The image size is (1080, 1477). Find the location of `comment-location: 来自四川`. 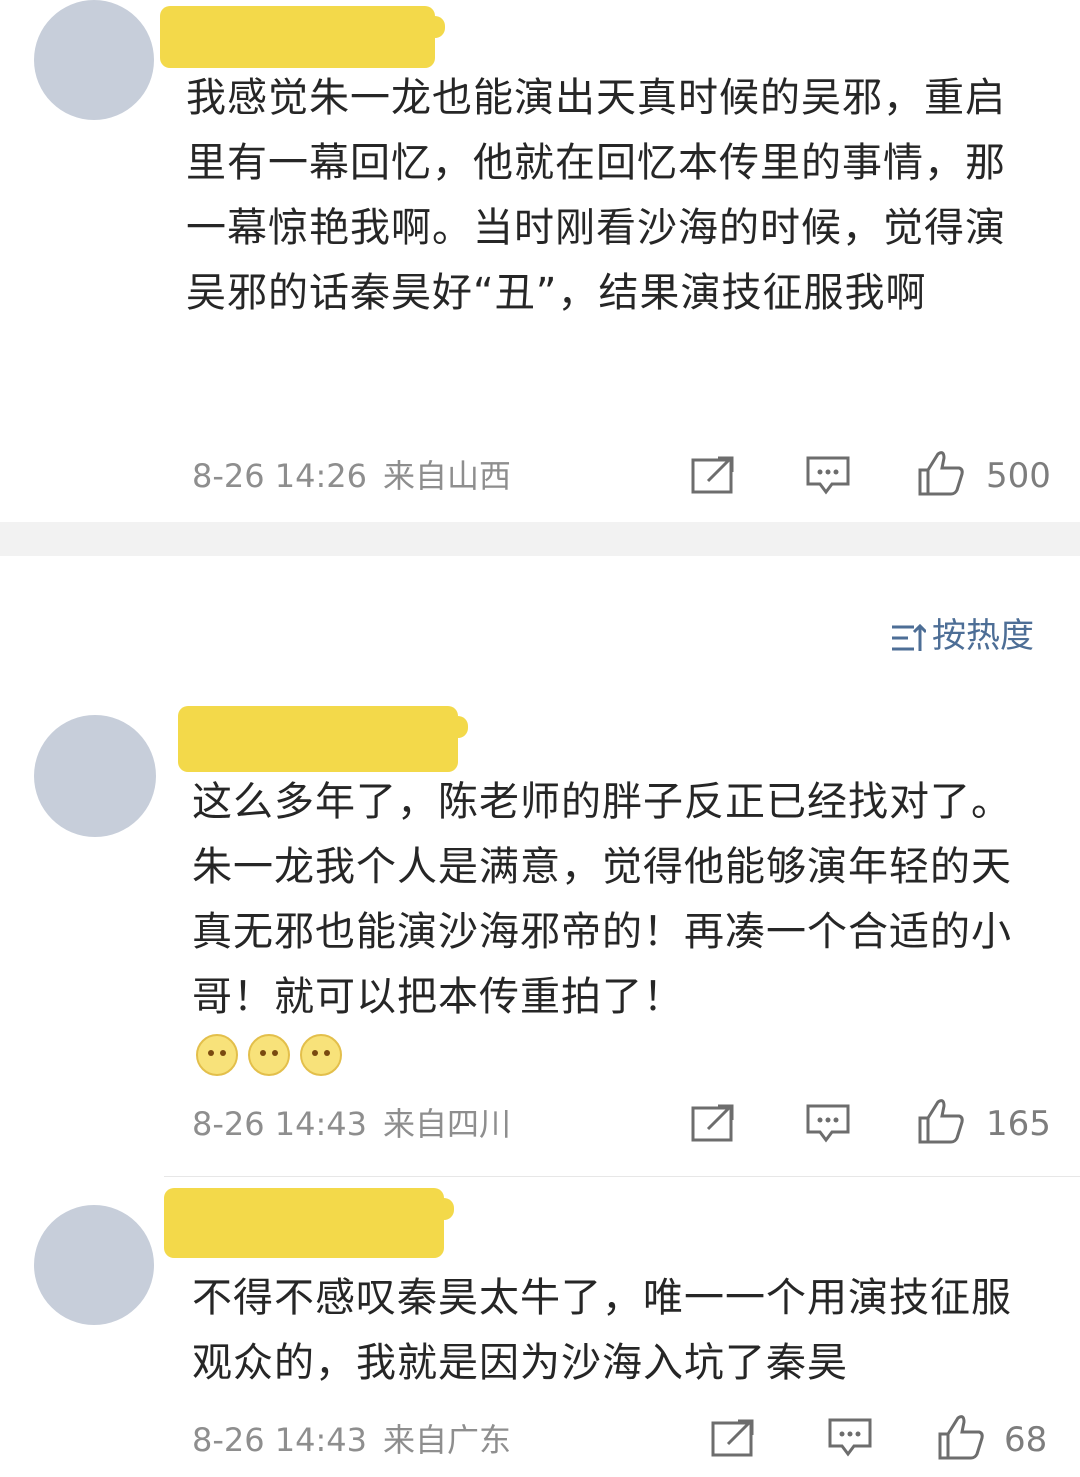

comment-location: 来自四川 is located at coordinates (447, 1124).